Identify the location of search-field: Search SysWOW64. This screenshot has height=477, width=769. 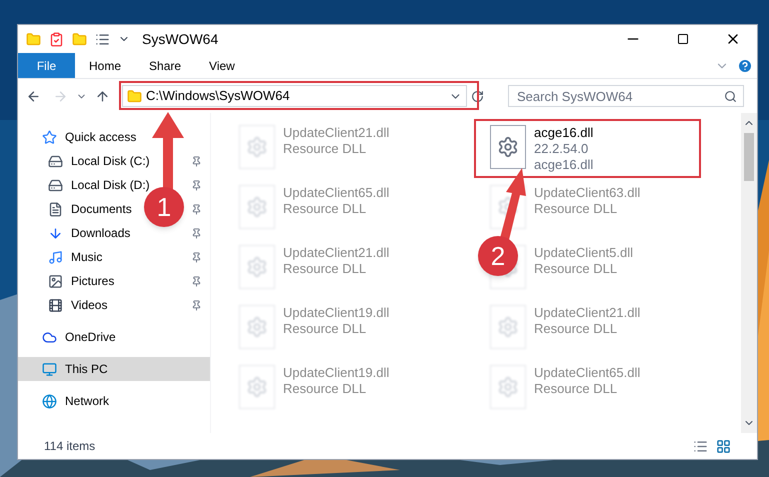
(626, 96).